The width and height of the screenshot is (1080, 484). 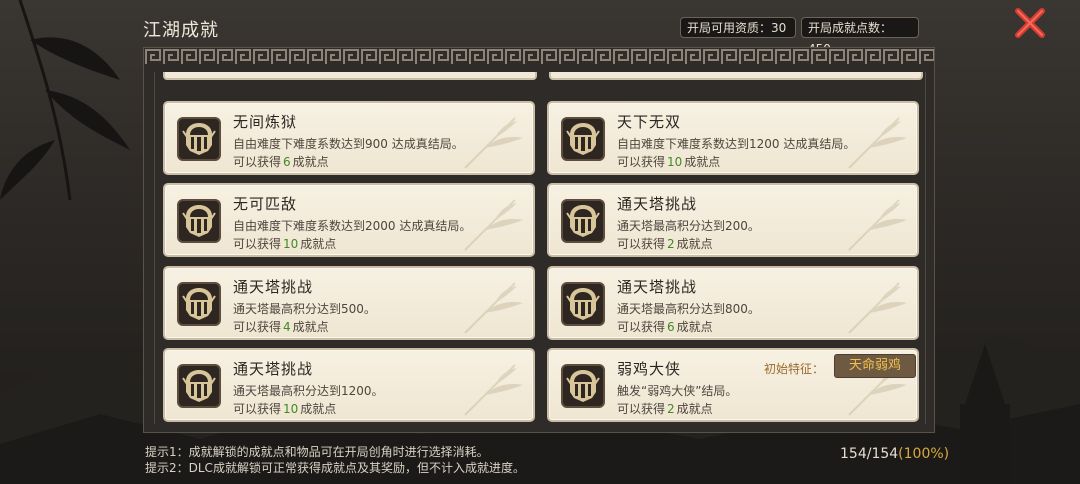 What do you see at coordinates (860, 36) in the screenshot?
I see `starting-points-chip: 开局成就点数：450` at bounding box center [860, 36].